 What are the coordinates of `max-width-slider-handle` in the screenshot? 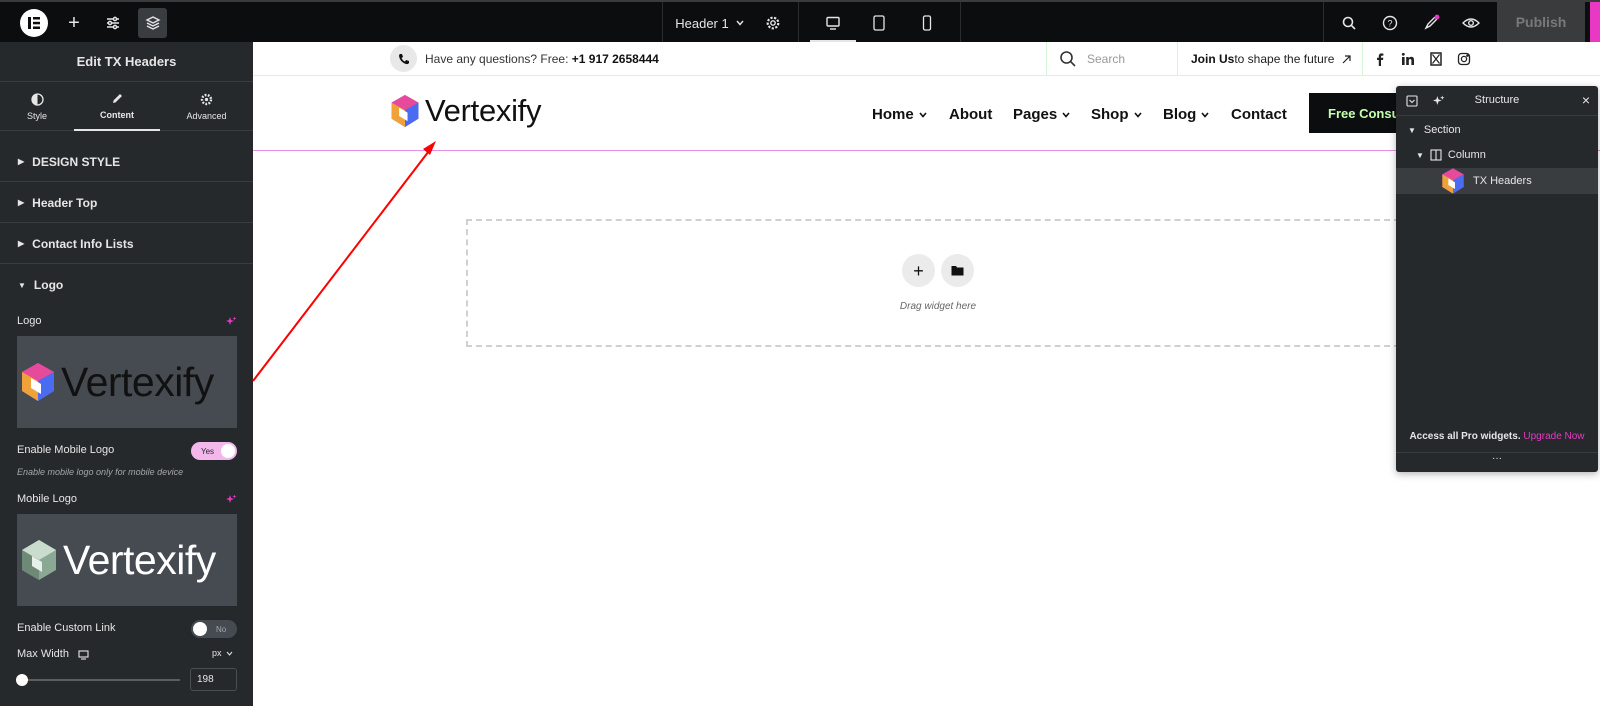 It's located at (22, 680).